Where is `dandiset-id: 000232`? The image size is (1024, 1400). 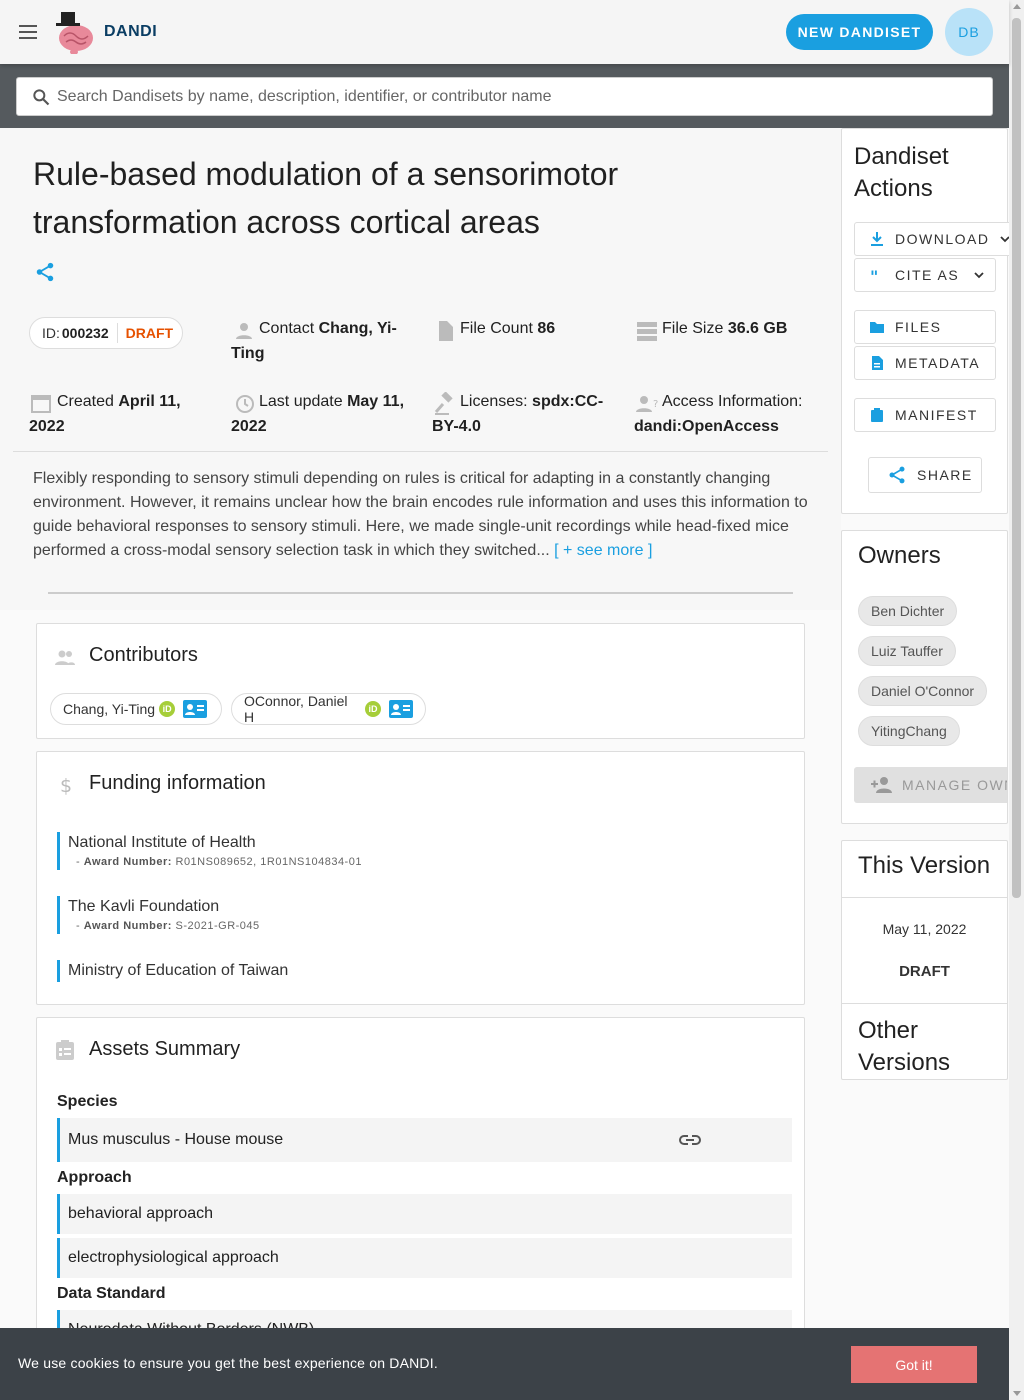 dandiset-id: 000232 is located at coordinates (85, 333).